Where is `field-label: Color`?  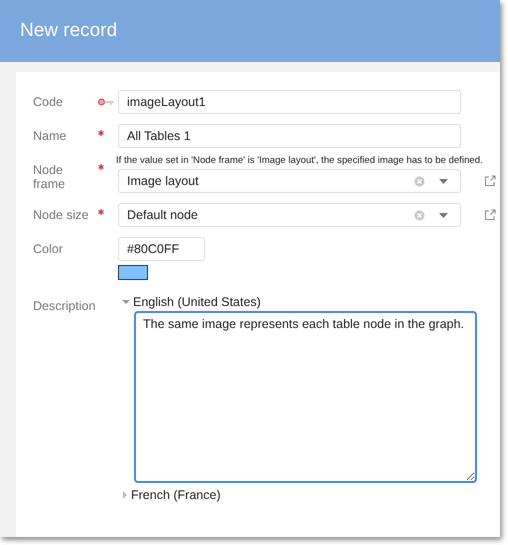 field-label: Color is located at coordinates (48, 249).